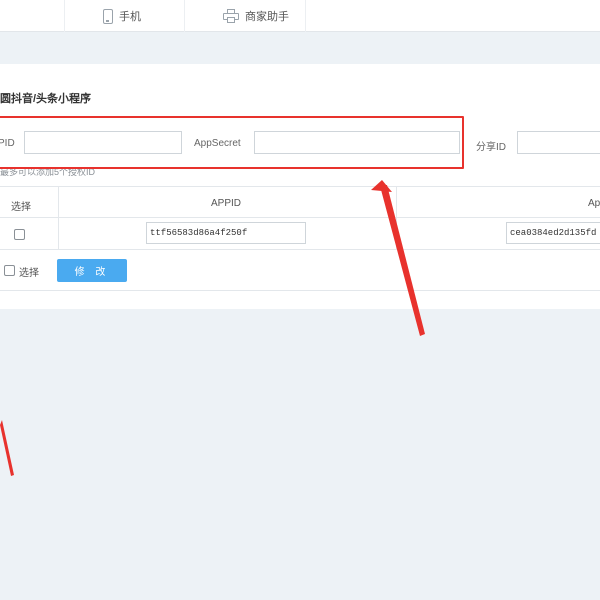  What do you see at coordinates (300, 290) in the screenshot?
I see `table-footer-divider` at bounding box center [300, 290].